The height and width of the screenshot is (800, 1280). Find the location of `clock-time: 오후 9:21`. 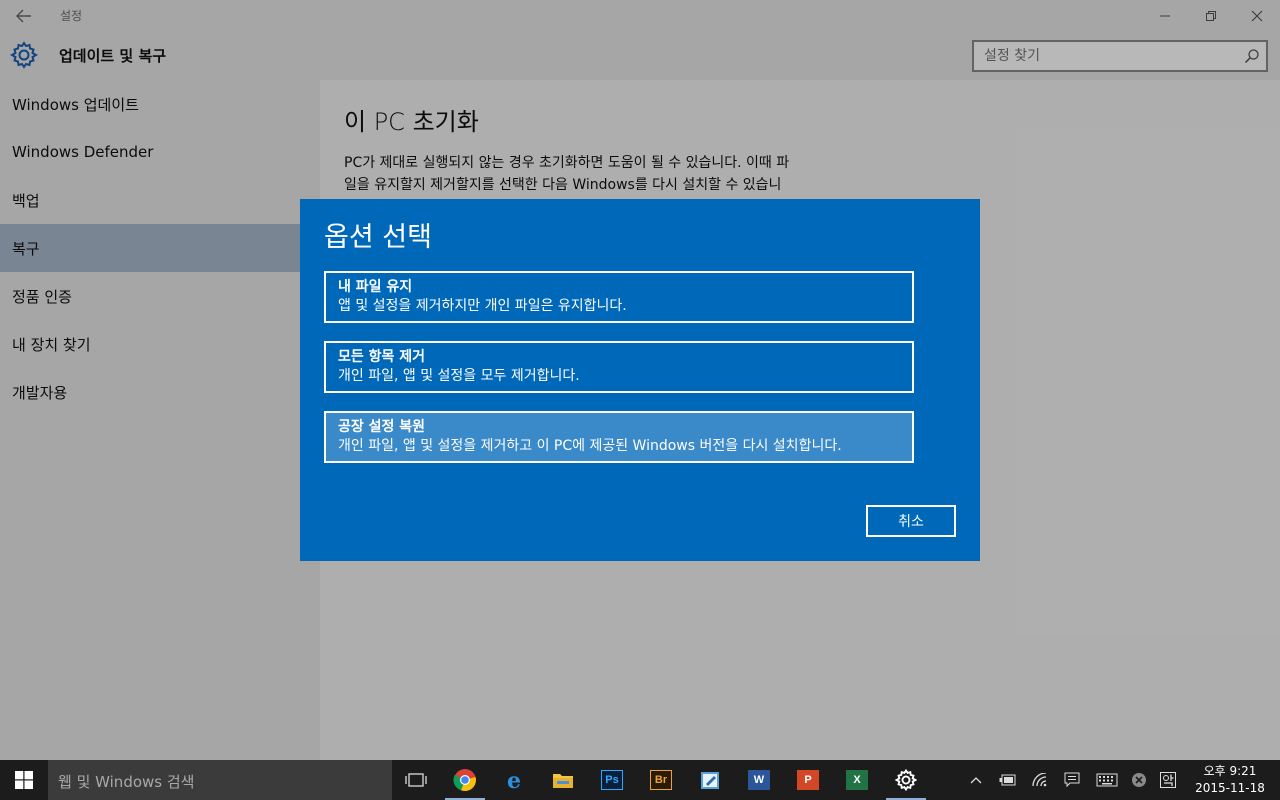

clock-time: 오후 9:21 is located at coordinates (1230, 771).